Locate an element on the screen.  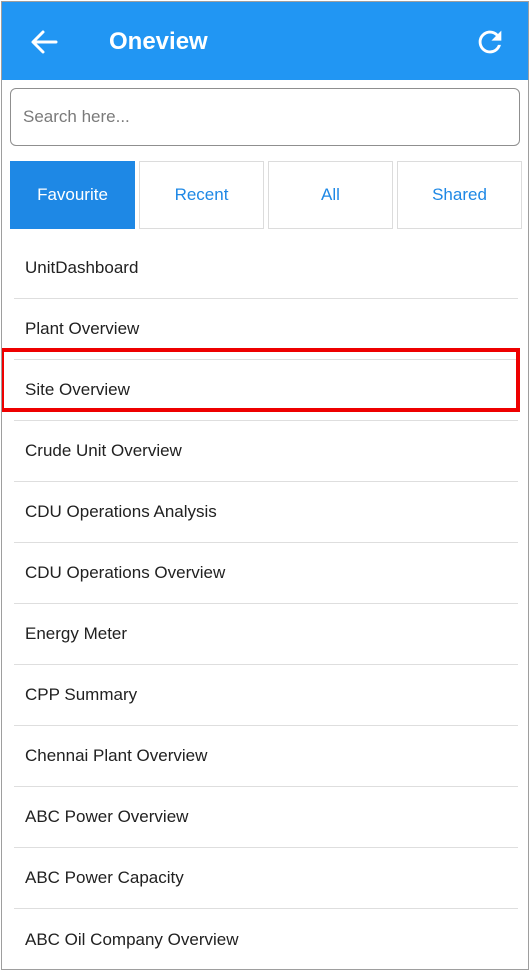
search-box is located at coordinates (265, 117).